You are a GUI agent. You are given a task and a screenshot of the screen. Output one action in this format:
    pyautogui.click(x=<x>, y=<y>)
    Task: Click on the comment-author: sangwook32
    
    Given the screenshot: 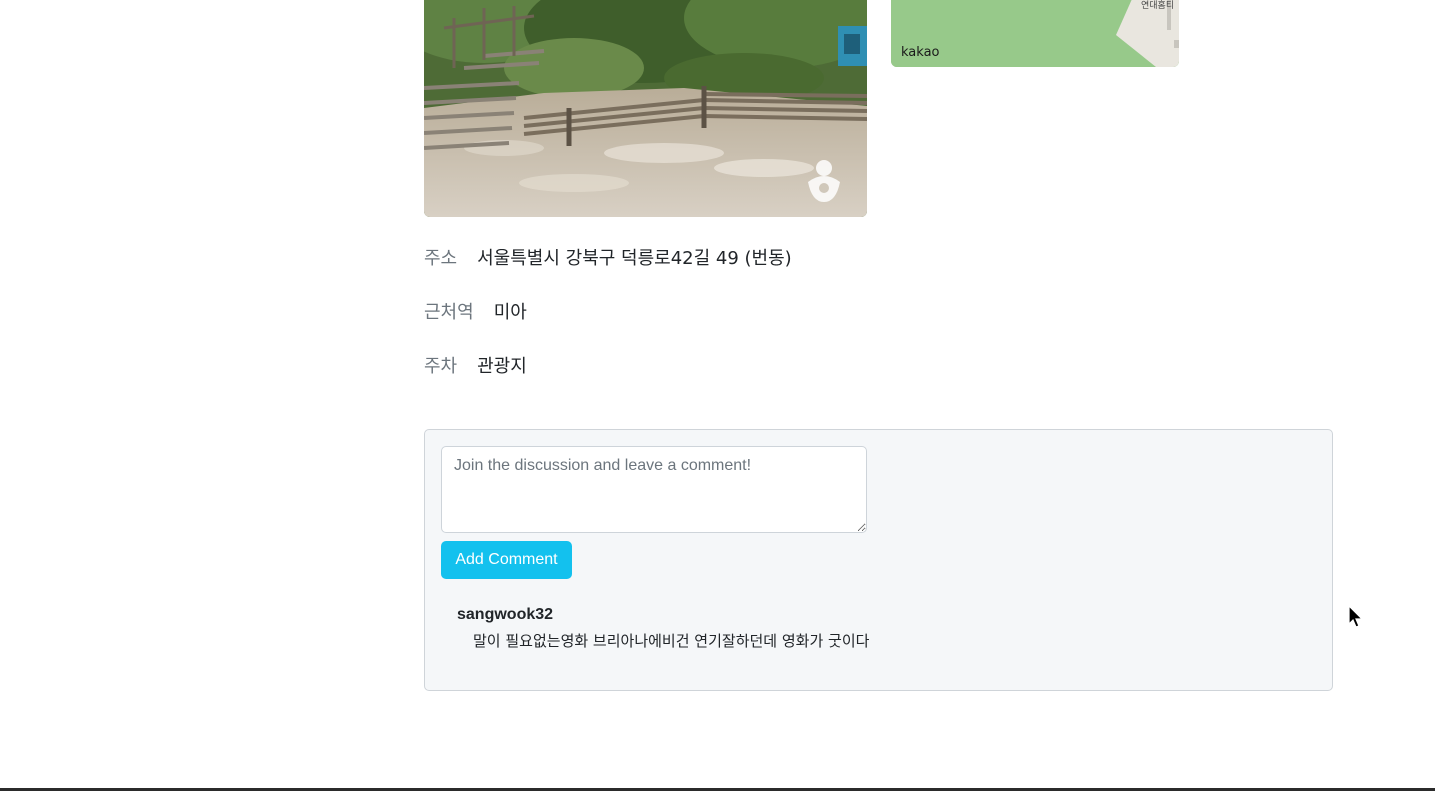 What is the action you would take?
    pyautogui.click(x=505, y=614)
    